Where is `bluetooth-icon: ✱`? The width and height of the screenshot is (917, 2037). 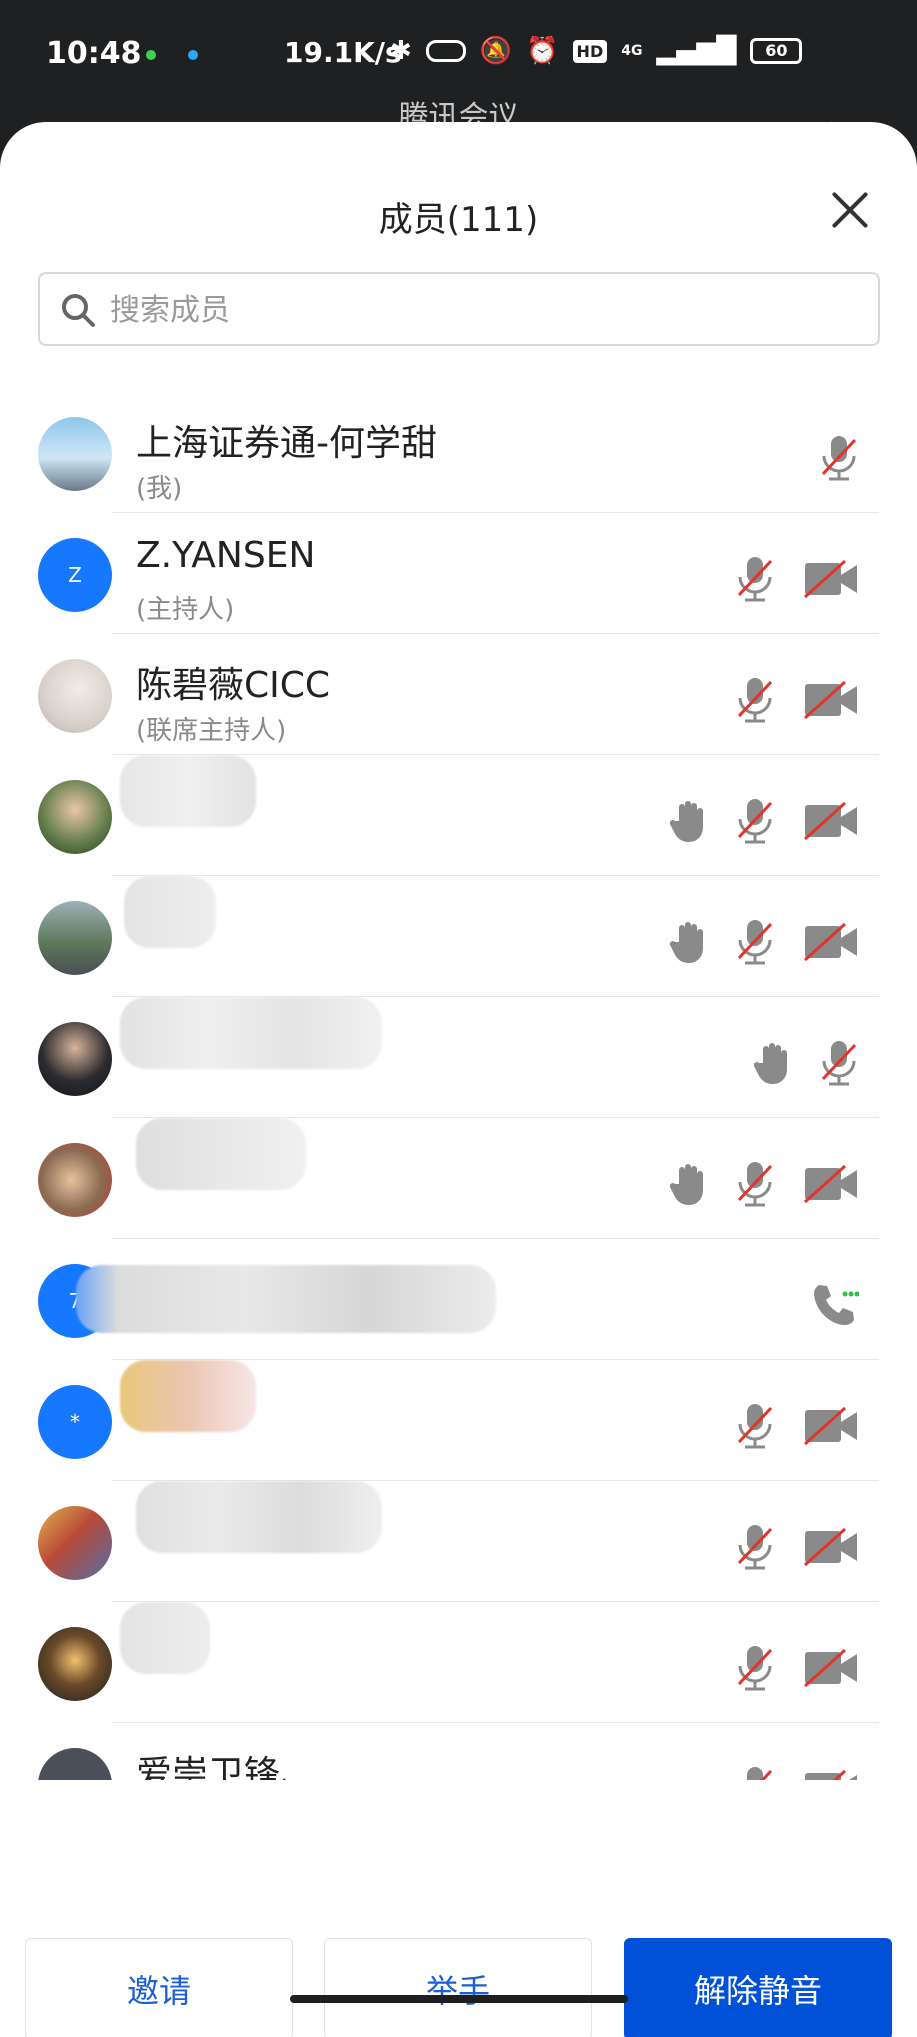 bluetooth-icon: ✱ is located at coordinates (401, 51).